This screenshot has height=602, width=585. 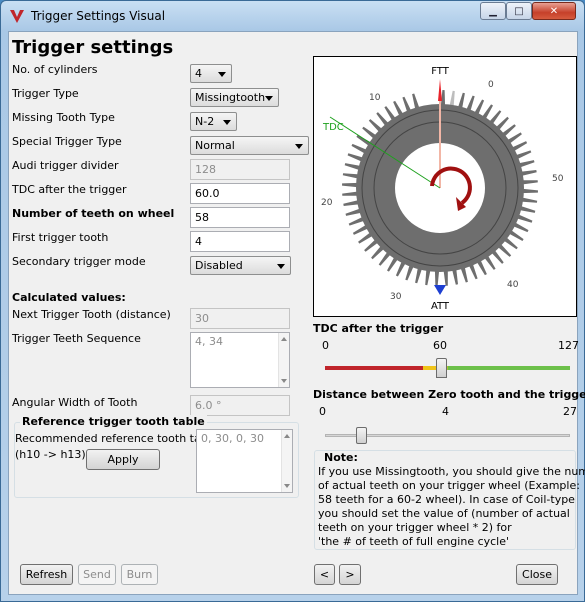 I want to click on distance-slider-max: 27, so click(x=570, y=411).